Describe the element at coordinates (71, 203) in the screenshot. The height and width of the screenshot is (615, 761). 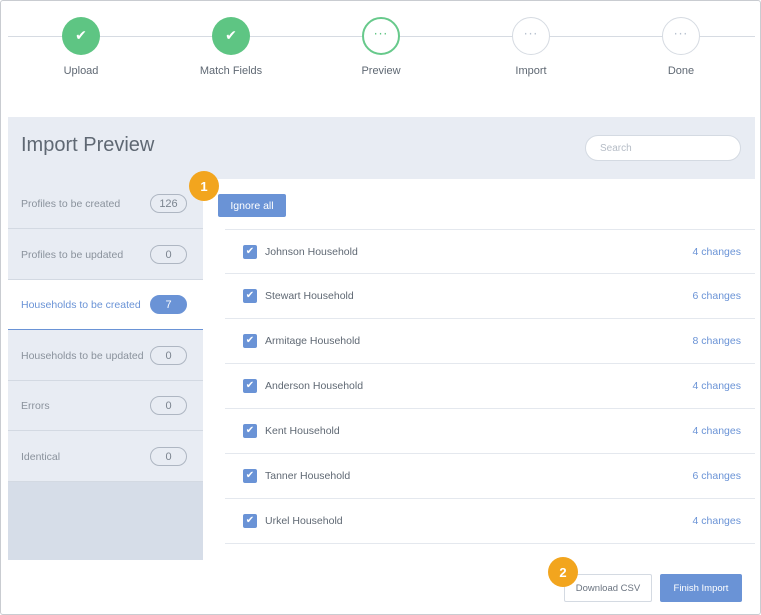
I see `sidebar-item-label: Profiles to be created` at that location.